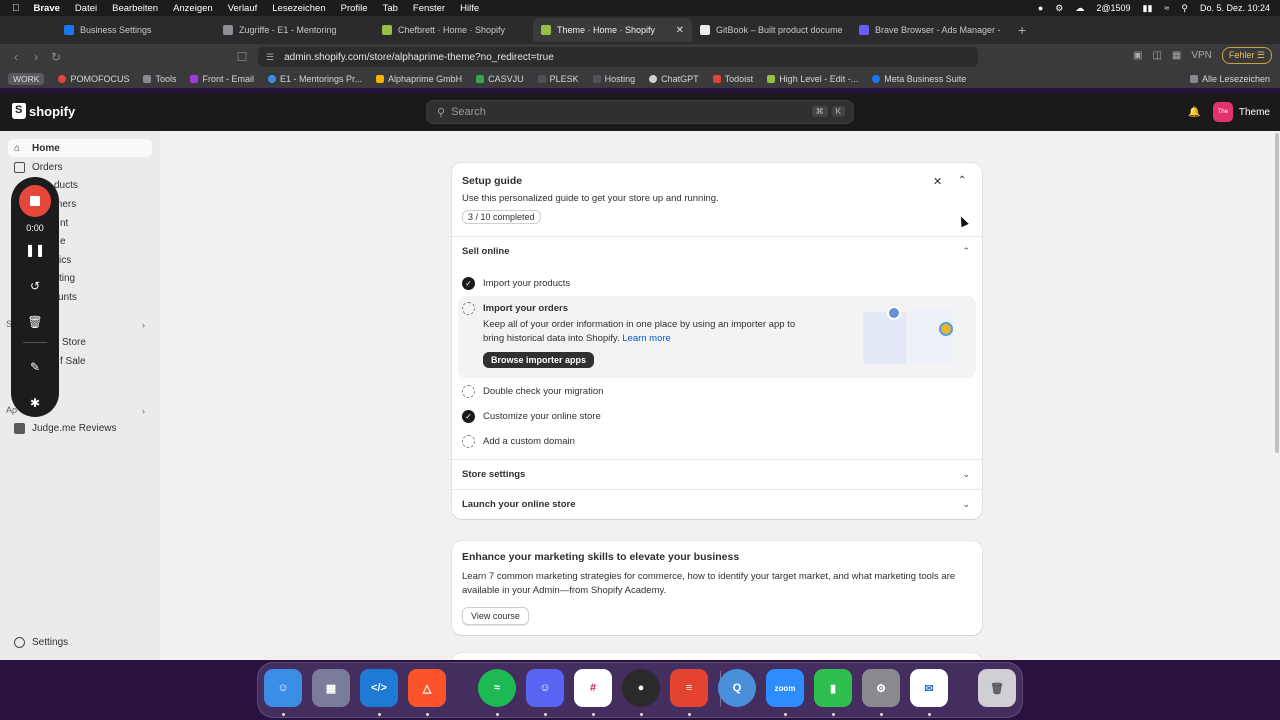 Image resolution: width=1280 pixels, height=720 pixels. What do you see at coordinates (937, 181) in the screenshot?
I see `dismiss-close-icon: ✕` at bounding box center [937, 181].